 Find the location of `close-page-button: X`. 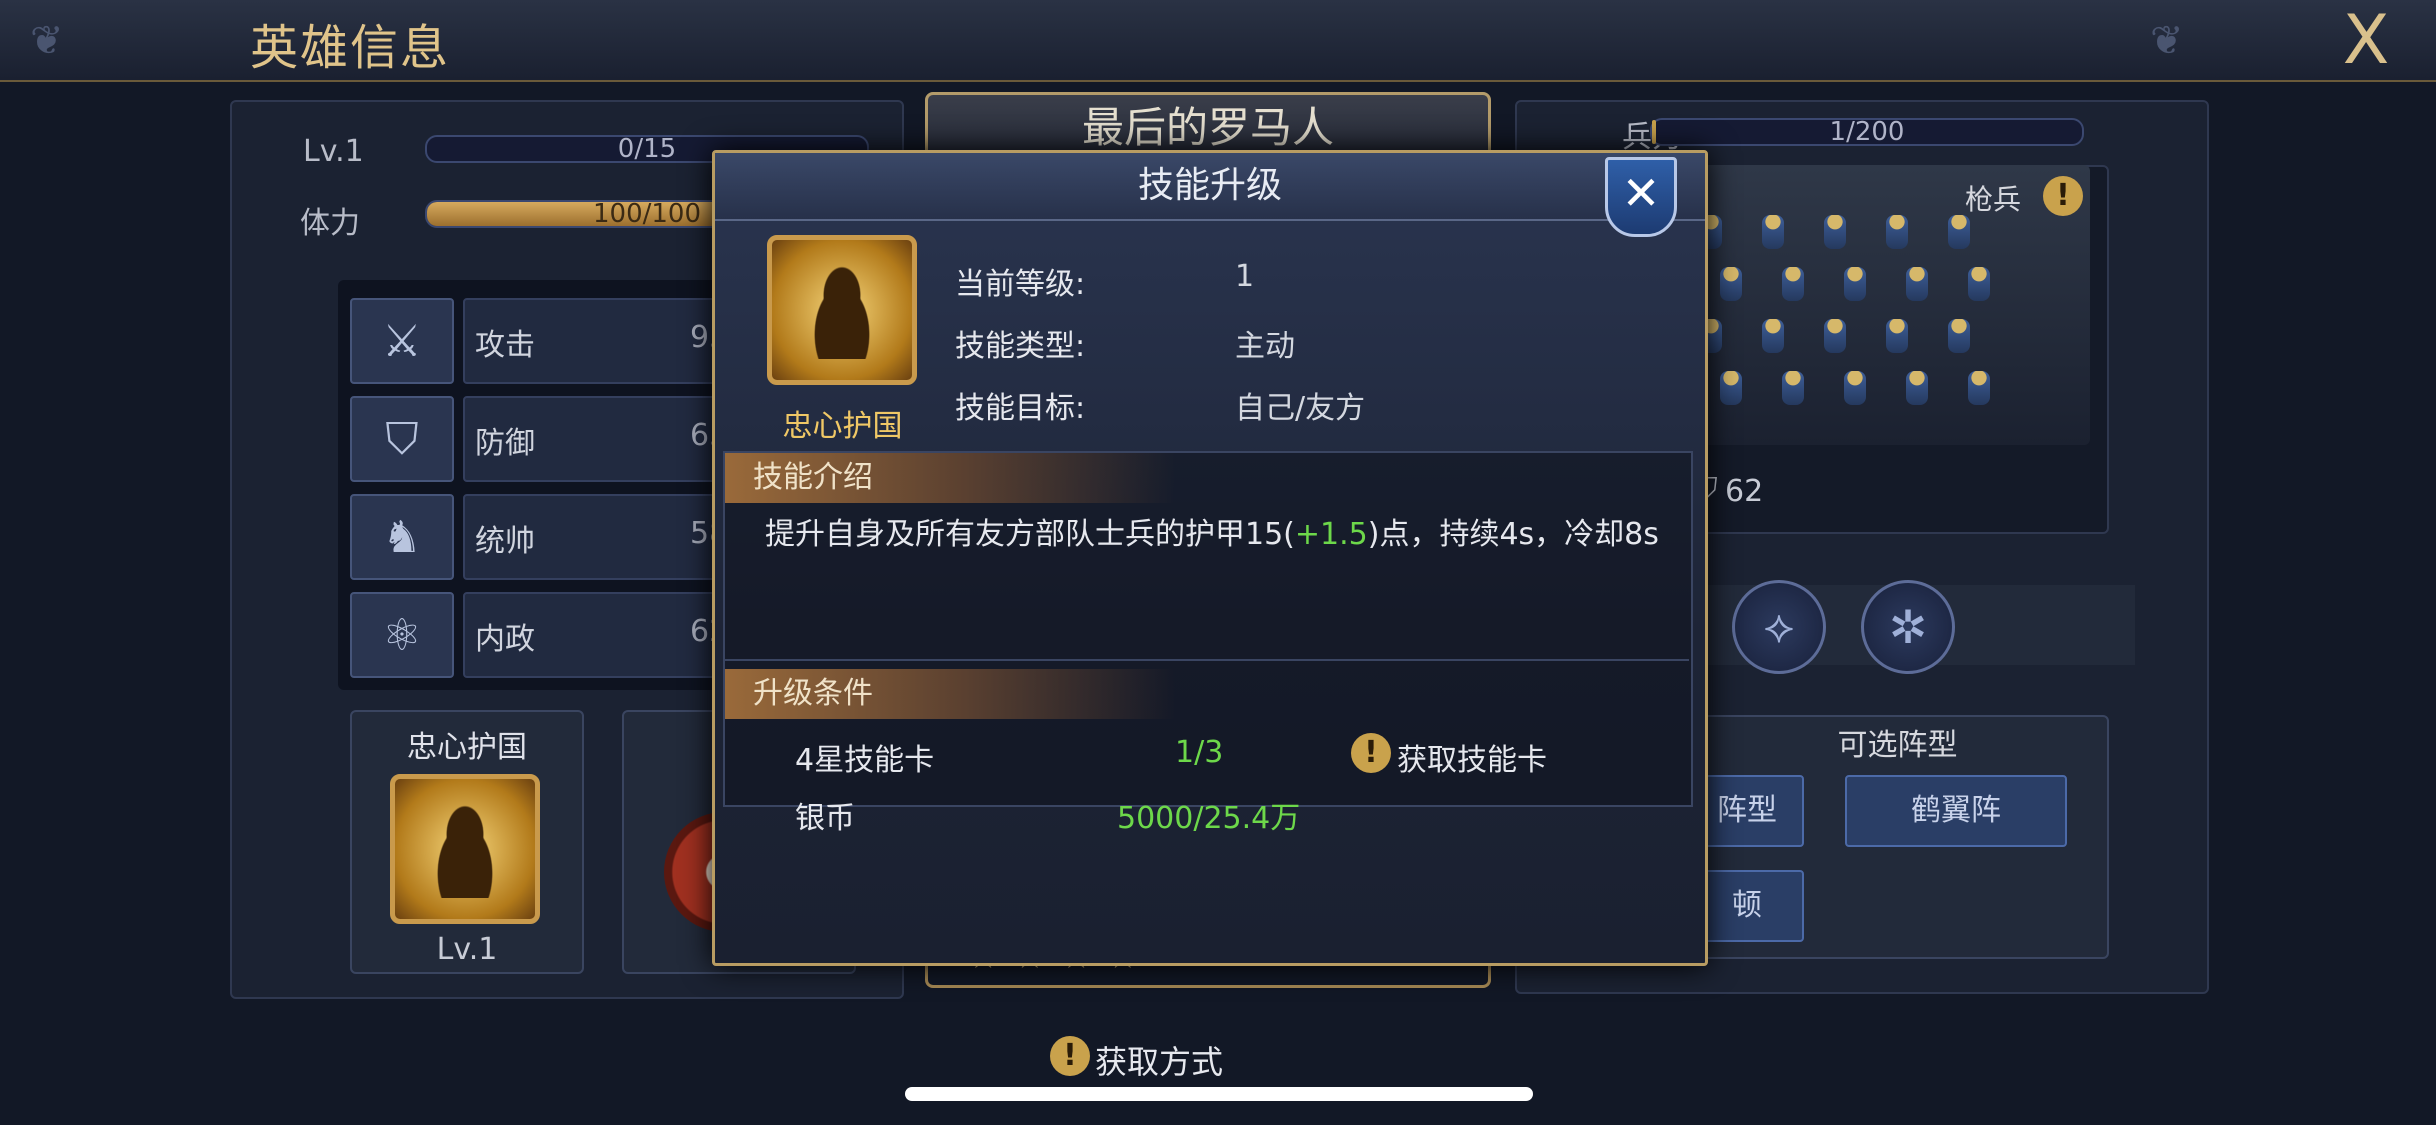

close-page-button: X is located at coordinates (2366, 41).